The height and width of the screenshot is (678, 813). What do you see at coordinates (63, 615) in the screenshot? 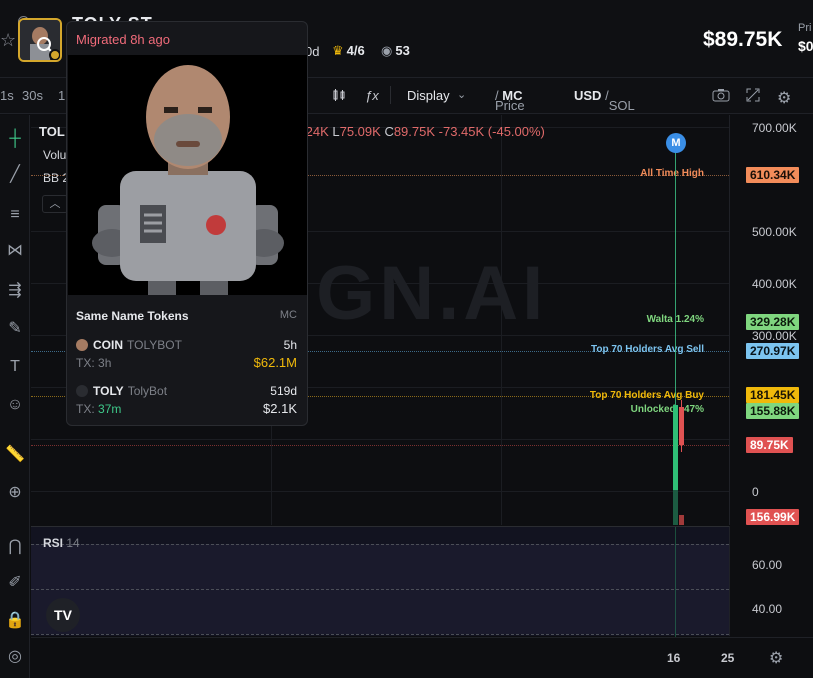
I see `tradingview-logo: TV` at bounding box center [63, 615].